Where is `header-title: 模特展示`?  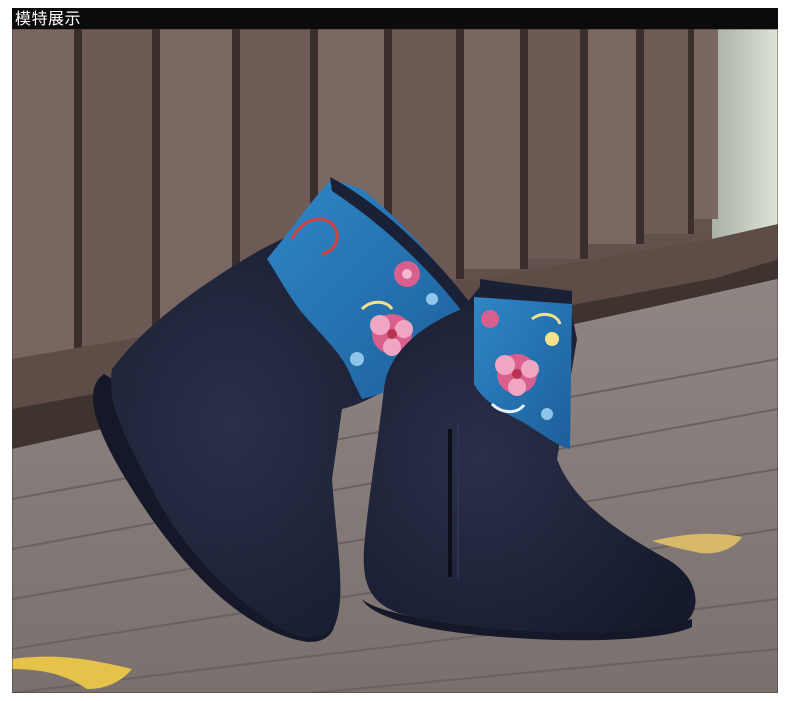 header-title: 模特展示 is located at coordinates (48, 18).